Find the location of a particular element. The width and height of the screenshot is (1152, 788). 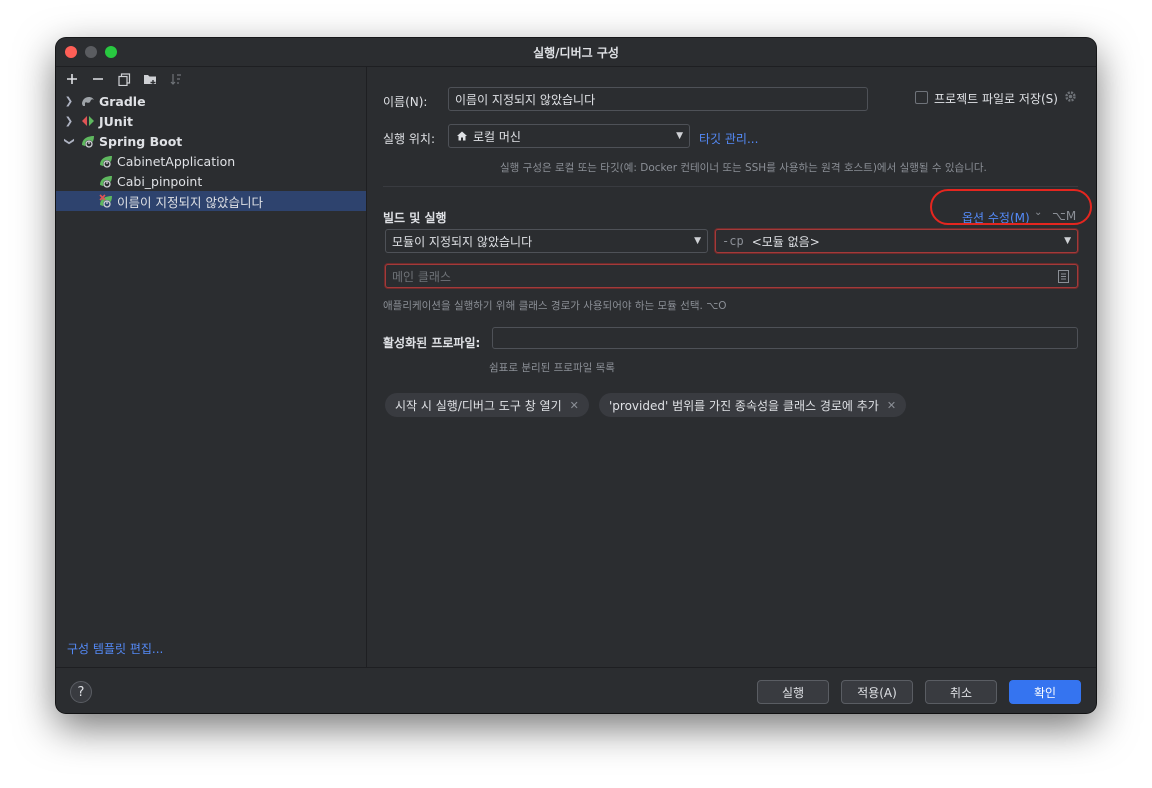

tree-item-label: CabinetApplication is located at coordinates (176, 161).